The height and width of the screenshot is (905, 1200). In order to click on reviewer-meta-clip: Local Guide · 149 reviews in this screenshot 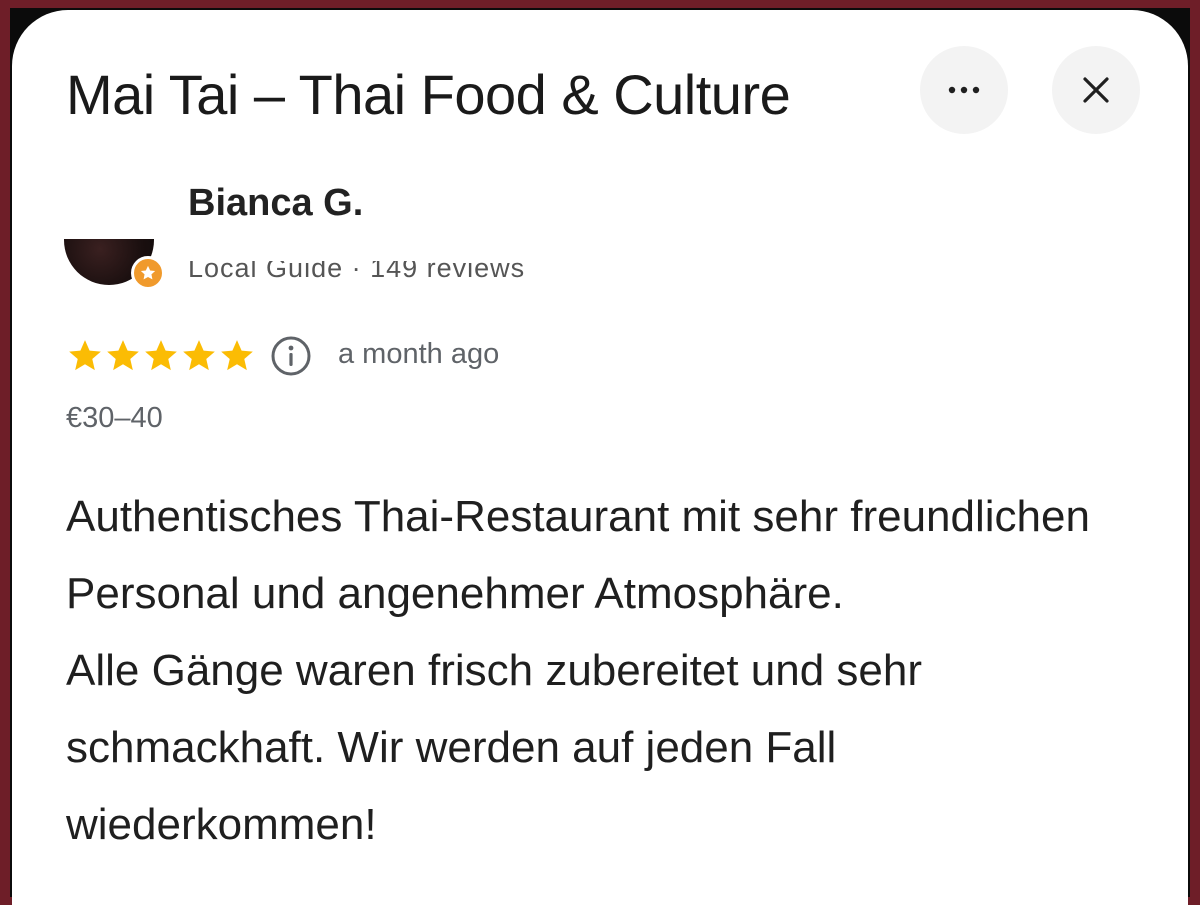, I will do `click(438, 272)`.